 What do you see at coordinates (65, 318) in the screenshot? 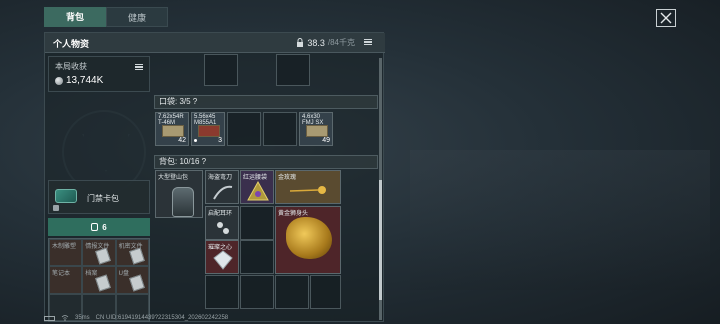
I see `wifi-icon` at bounding box center [65, 318].